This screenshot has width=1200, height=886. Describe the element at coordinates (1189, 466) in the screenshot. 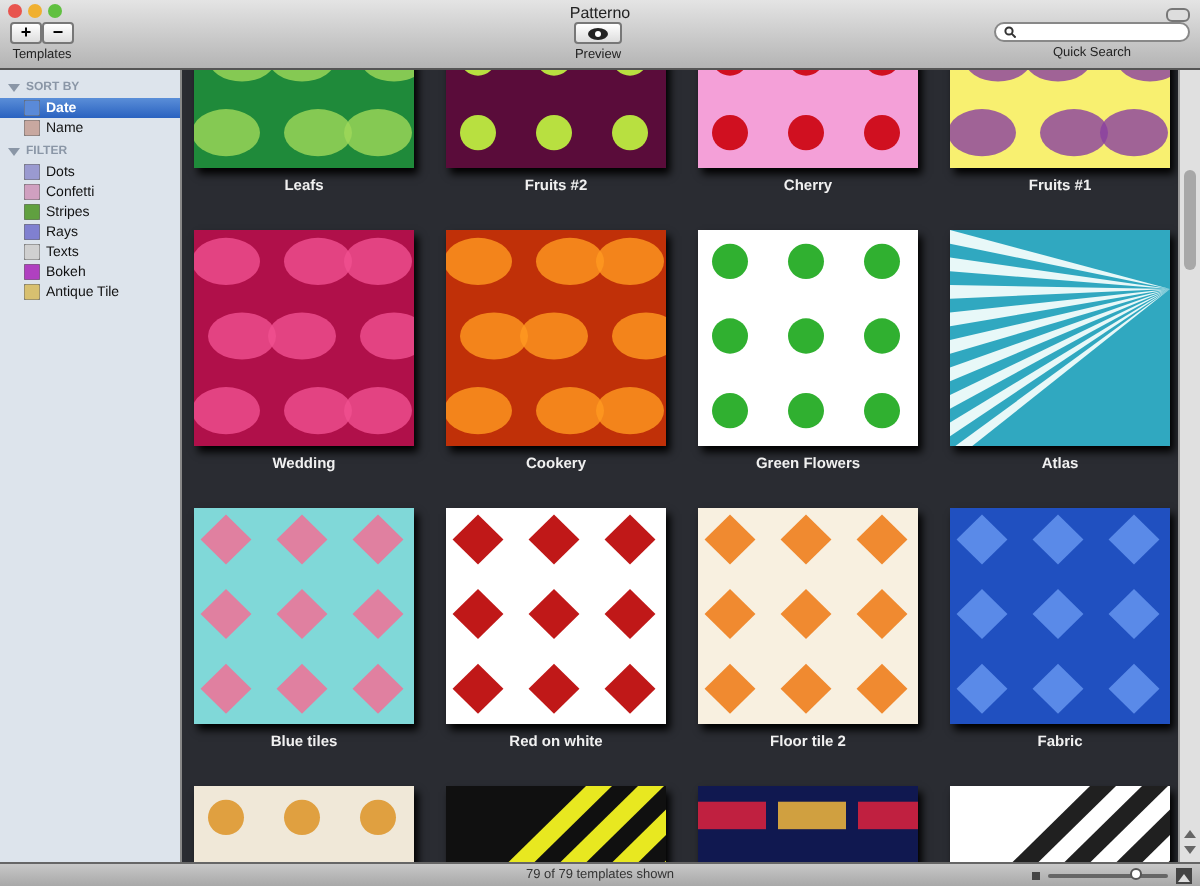

I see `scrollbar` at that location.